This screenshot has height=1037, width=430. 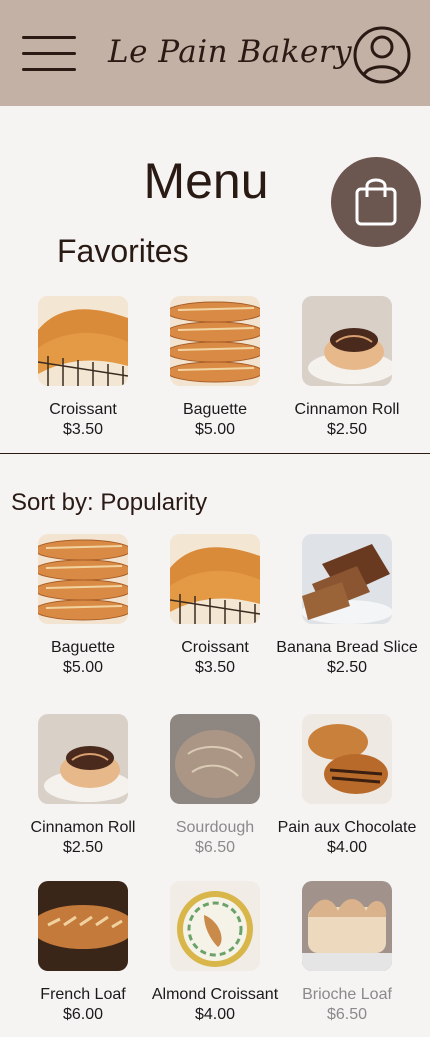 I want to click on section-divider, so click(x=215, y=453).